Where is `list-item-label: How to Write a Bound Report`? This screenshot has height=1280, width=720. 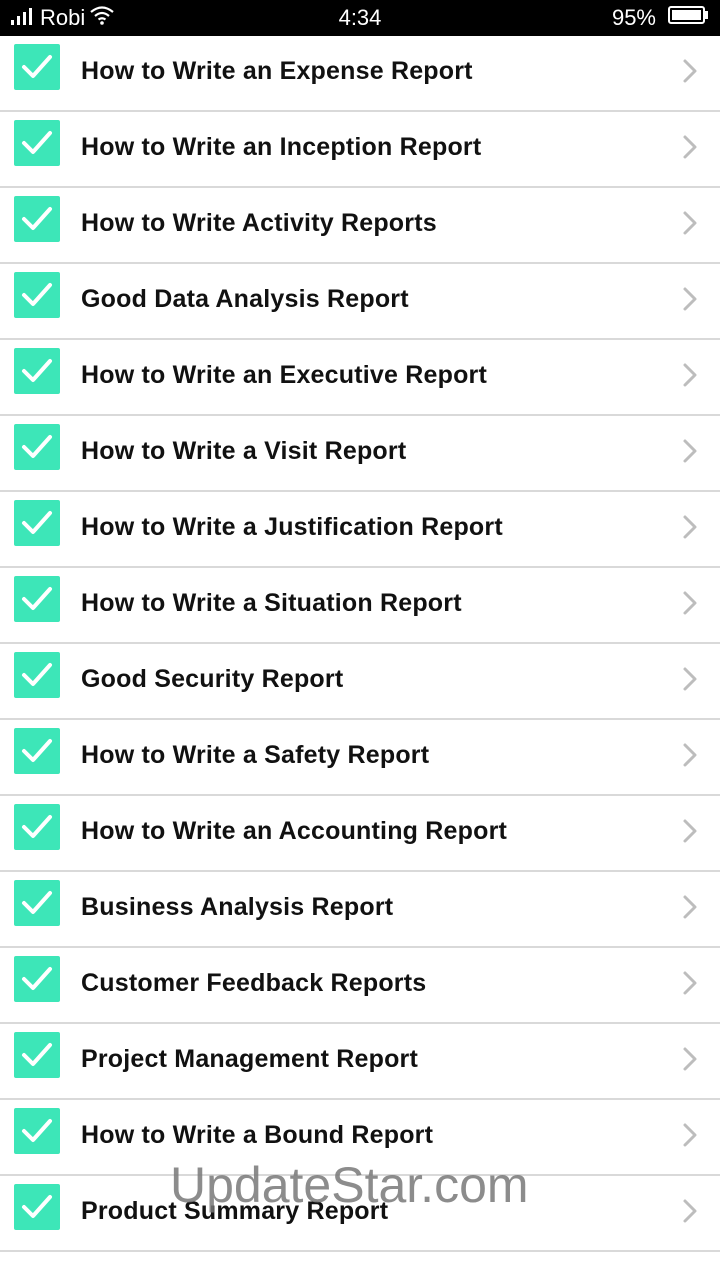 list-item-label: How to Write a Bound Report is located at coordinates (257, 1135).